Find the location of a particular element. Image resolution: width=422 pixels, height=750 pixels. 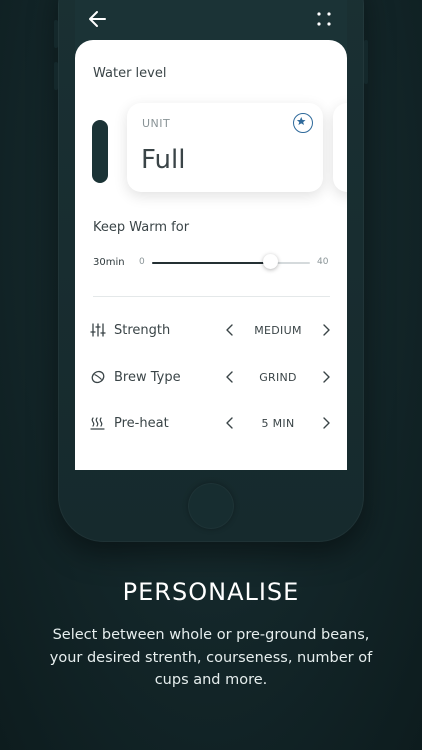

brew-type-label: Brew Type is located at coordinates (147, 377).